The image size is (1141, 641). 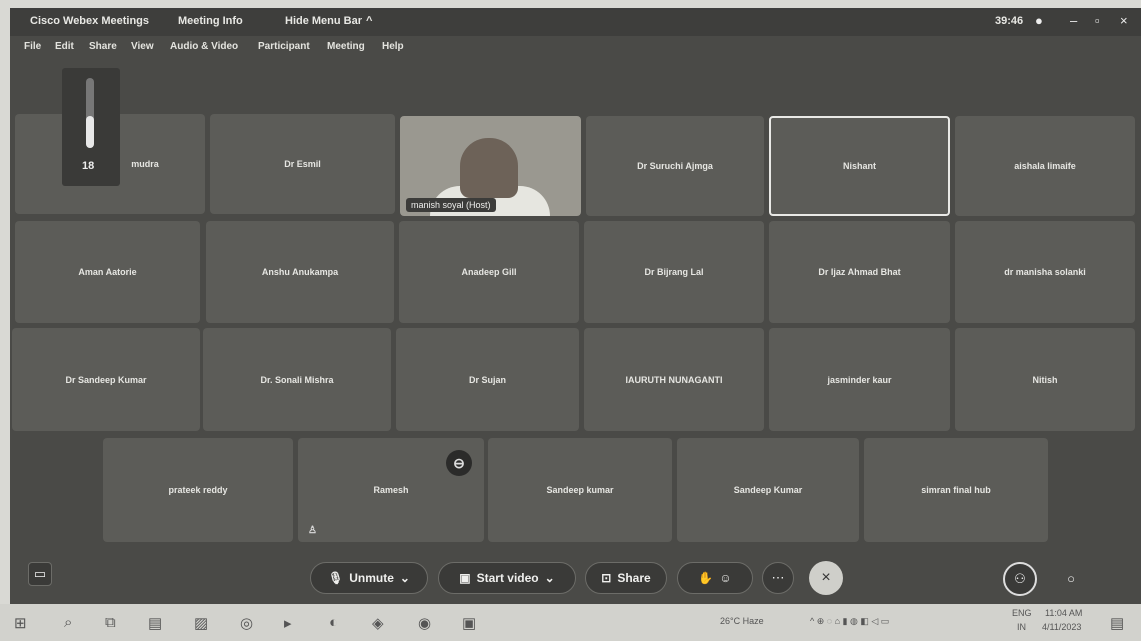 I want to click on menu-share: Share, so click(x=103, y=46).